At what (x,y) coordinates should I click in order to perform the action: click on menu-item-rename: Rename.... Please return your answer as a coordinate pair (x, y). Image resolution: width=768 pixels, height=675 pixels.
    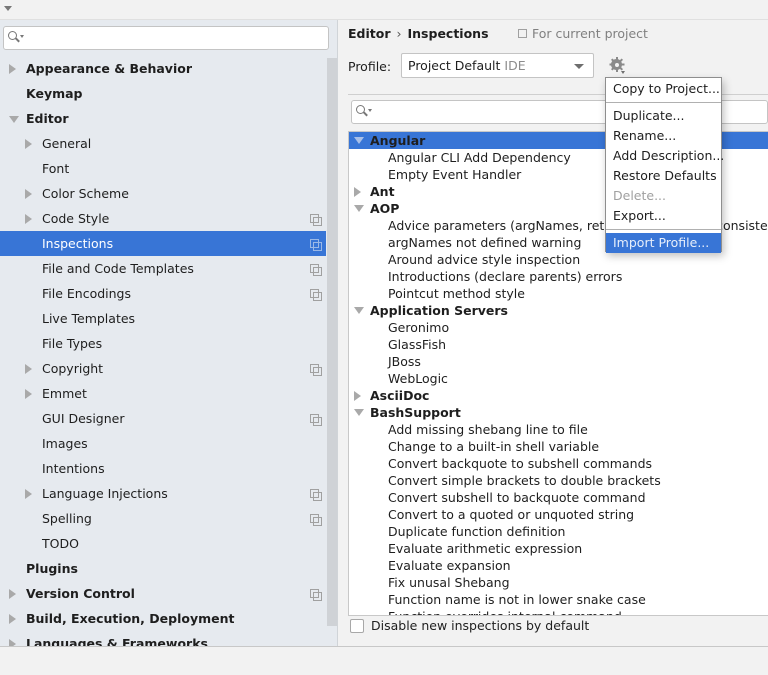
    Looking at the image, I should click on (663, 136).